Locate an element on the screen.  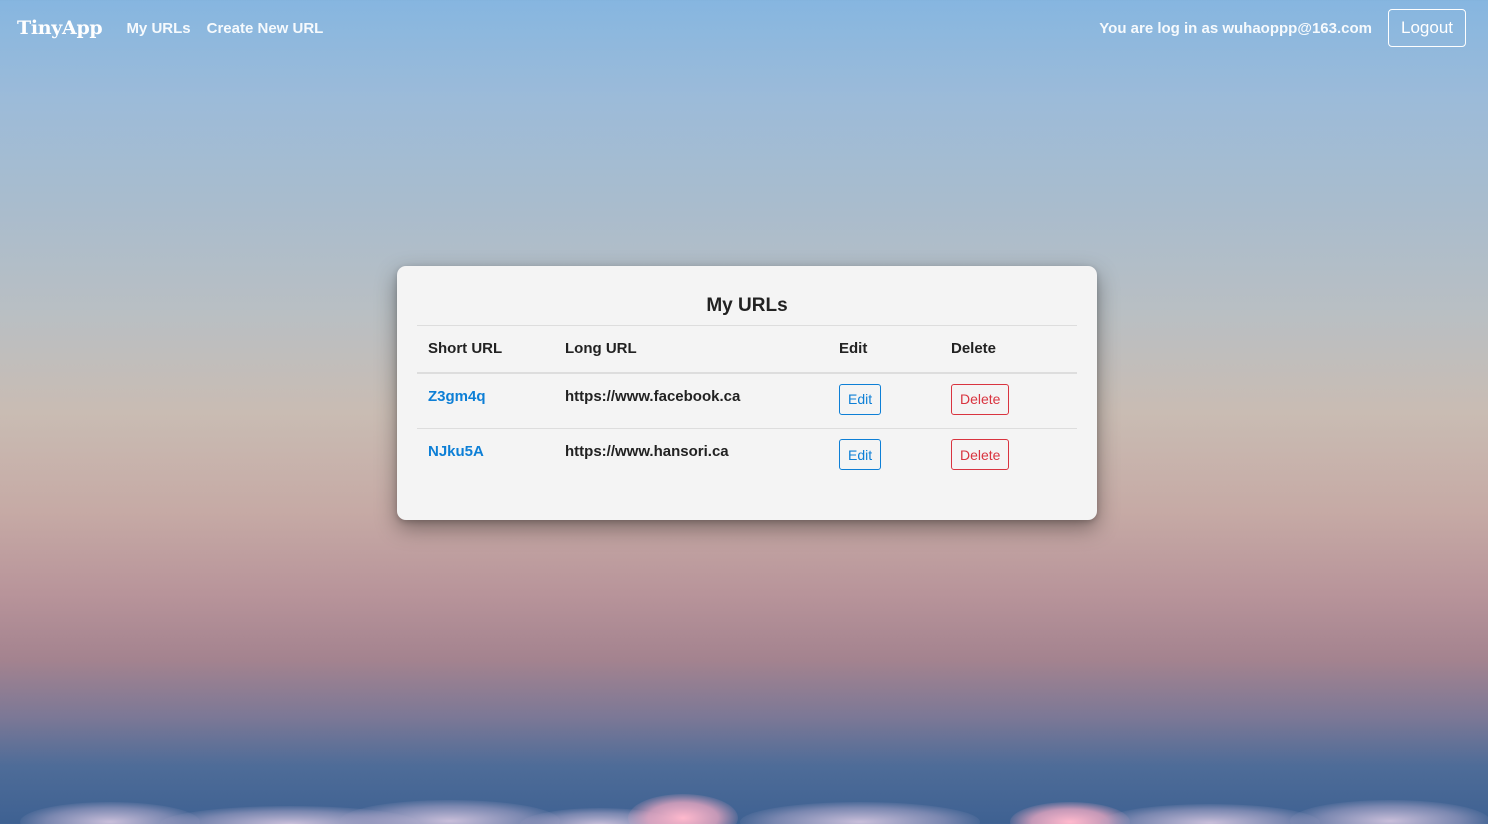
short-url-cell: Z3gm4q is located at coordinates (485, 401).